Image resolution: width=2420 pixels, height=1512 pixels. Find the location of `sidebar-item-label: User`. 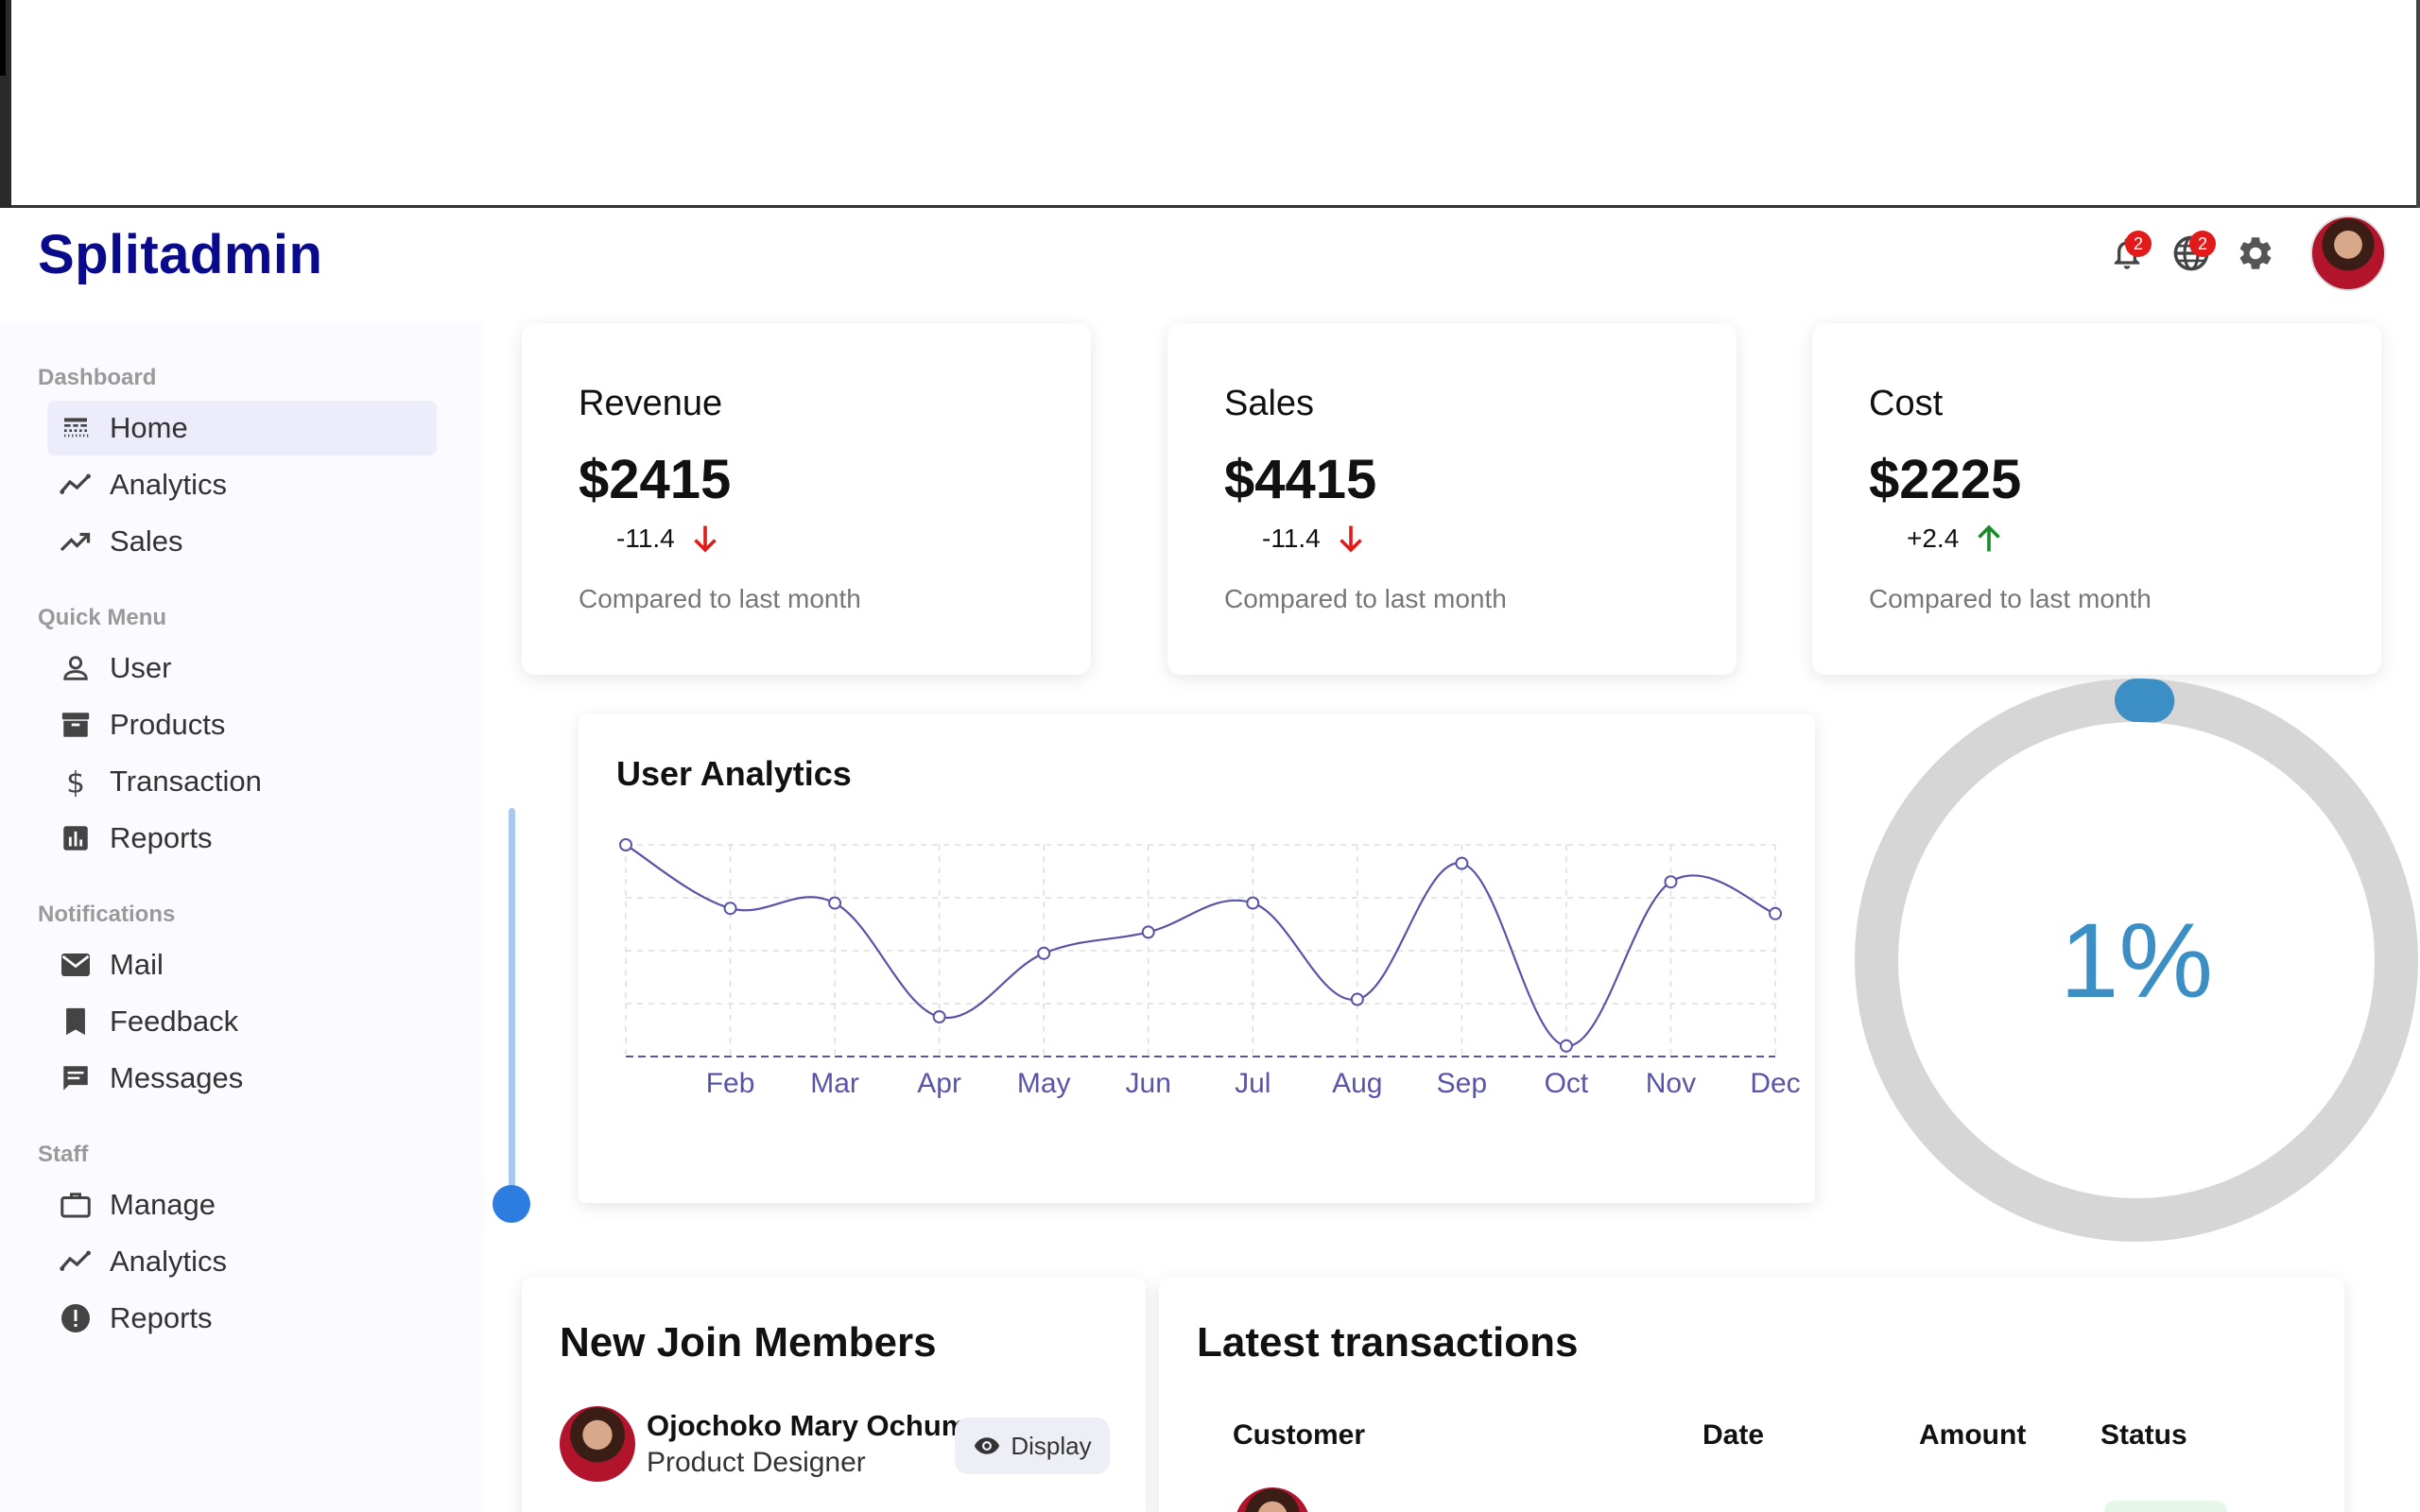

sidebar-item-label: User is located at coordinates (141, 667).